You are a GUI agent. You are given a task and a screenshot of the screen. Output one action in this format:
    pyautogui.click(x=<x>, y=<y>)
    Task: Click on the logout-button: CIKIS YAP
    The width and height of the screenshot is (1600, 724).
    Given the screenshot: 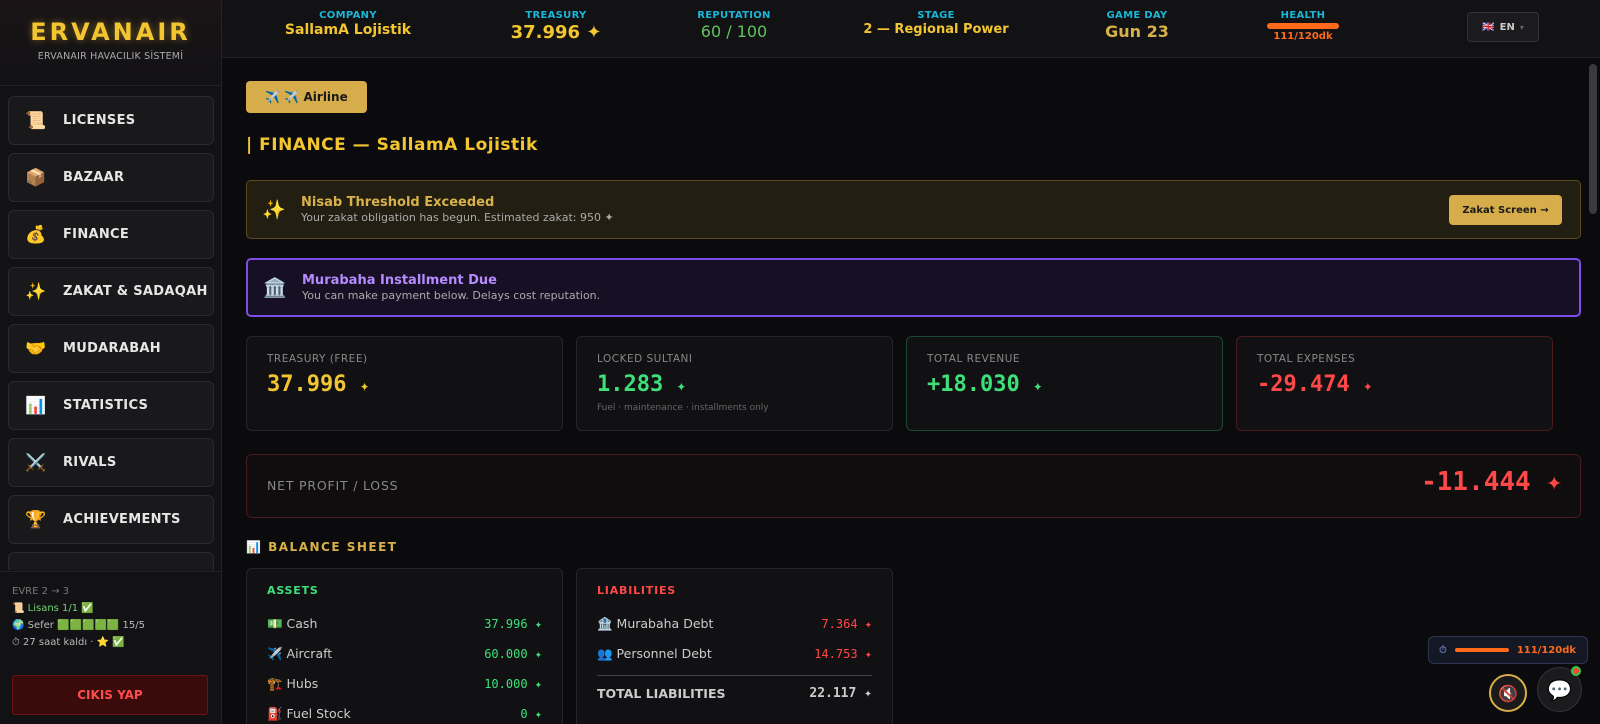 What is the action you would take?
    pyautogui.click(x=110, y=695)
    